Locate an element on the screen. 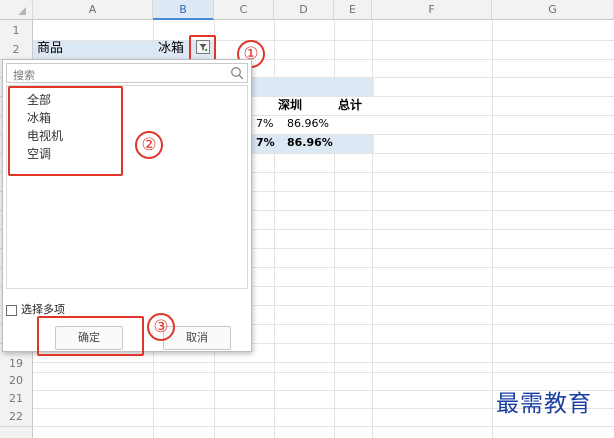 The width and height of the screenshot is (614, 438). column-header-b: B is located at coordinates (183, 10).